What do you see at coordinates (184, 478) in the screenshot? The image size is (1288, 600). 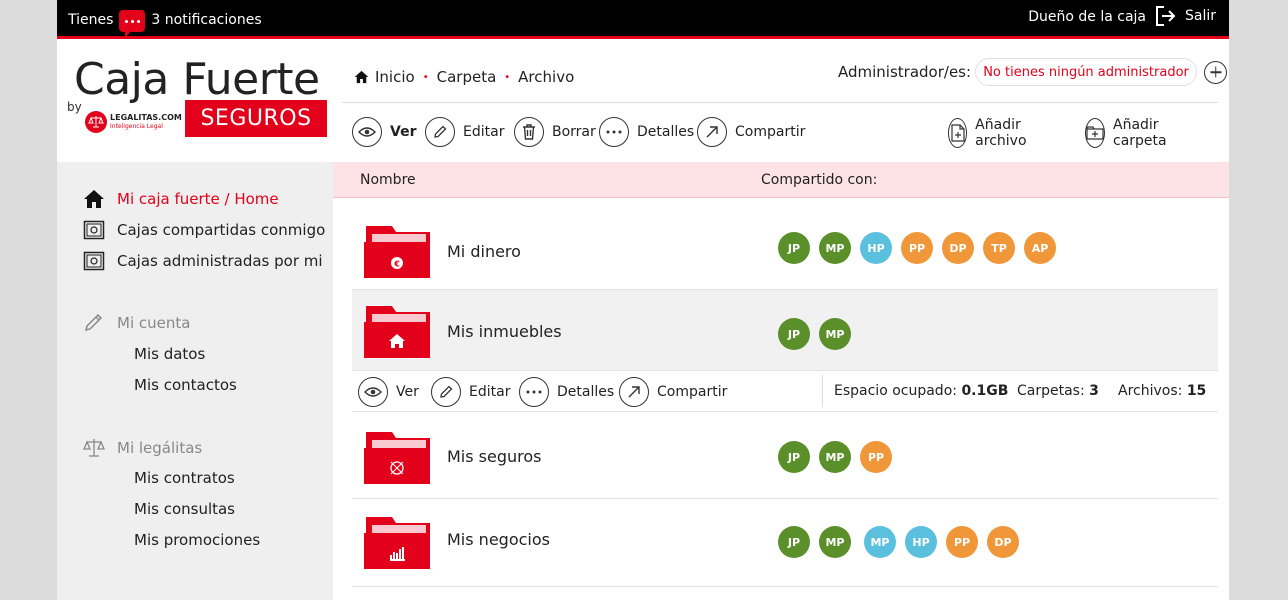 I see `sidebar-item-mis-contratos: Mis contratos` at bounding box center [184, 478].